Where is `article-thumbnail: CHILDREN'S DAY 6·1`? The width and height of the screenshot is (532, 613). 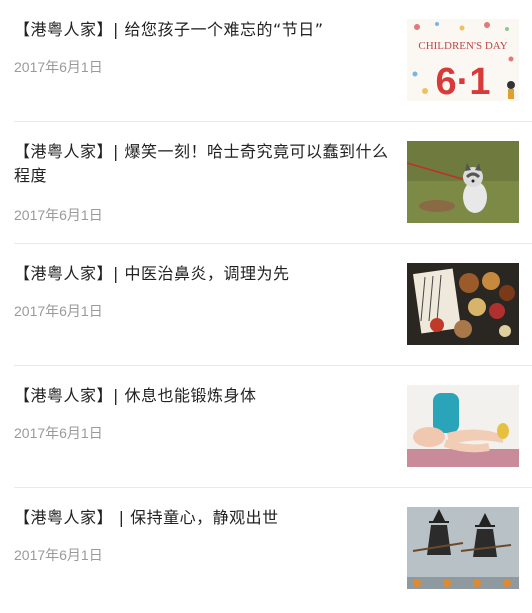
article-thumbnail: CHILDREN'S DAY 6·1 is located at coordinates (463, 60).